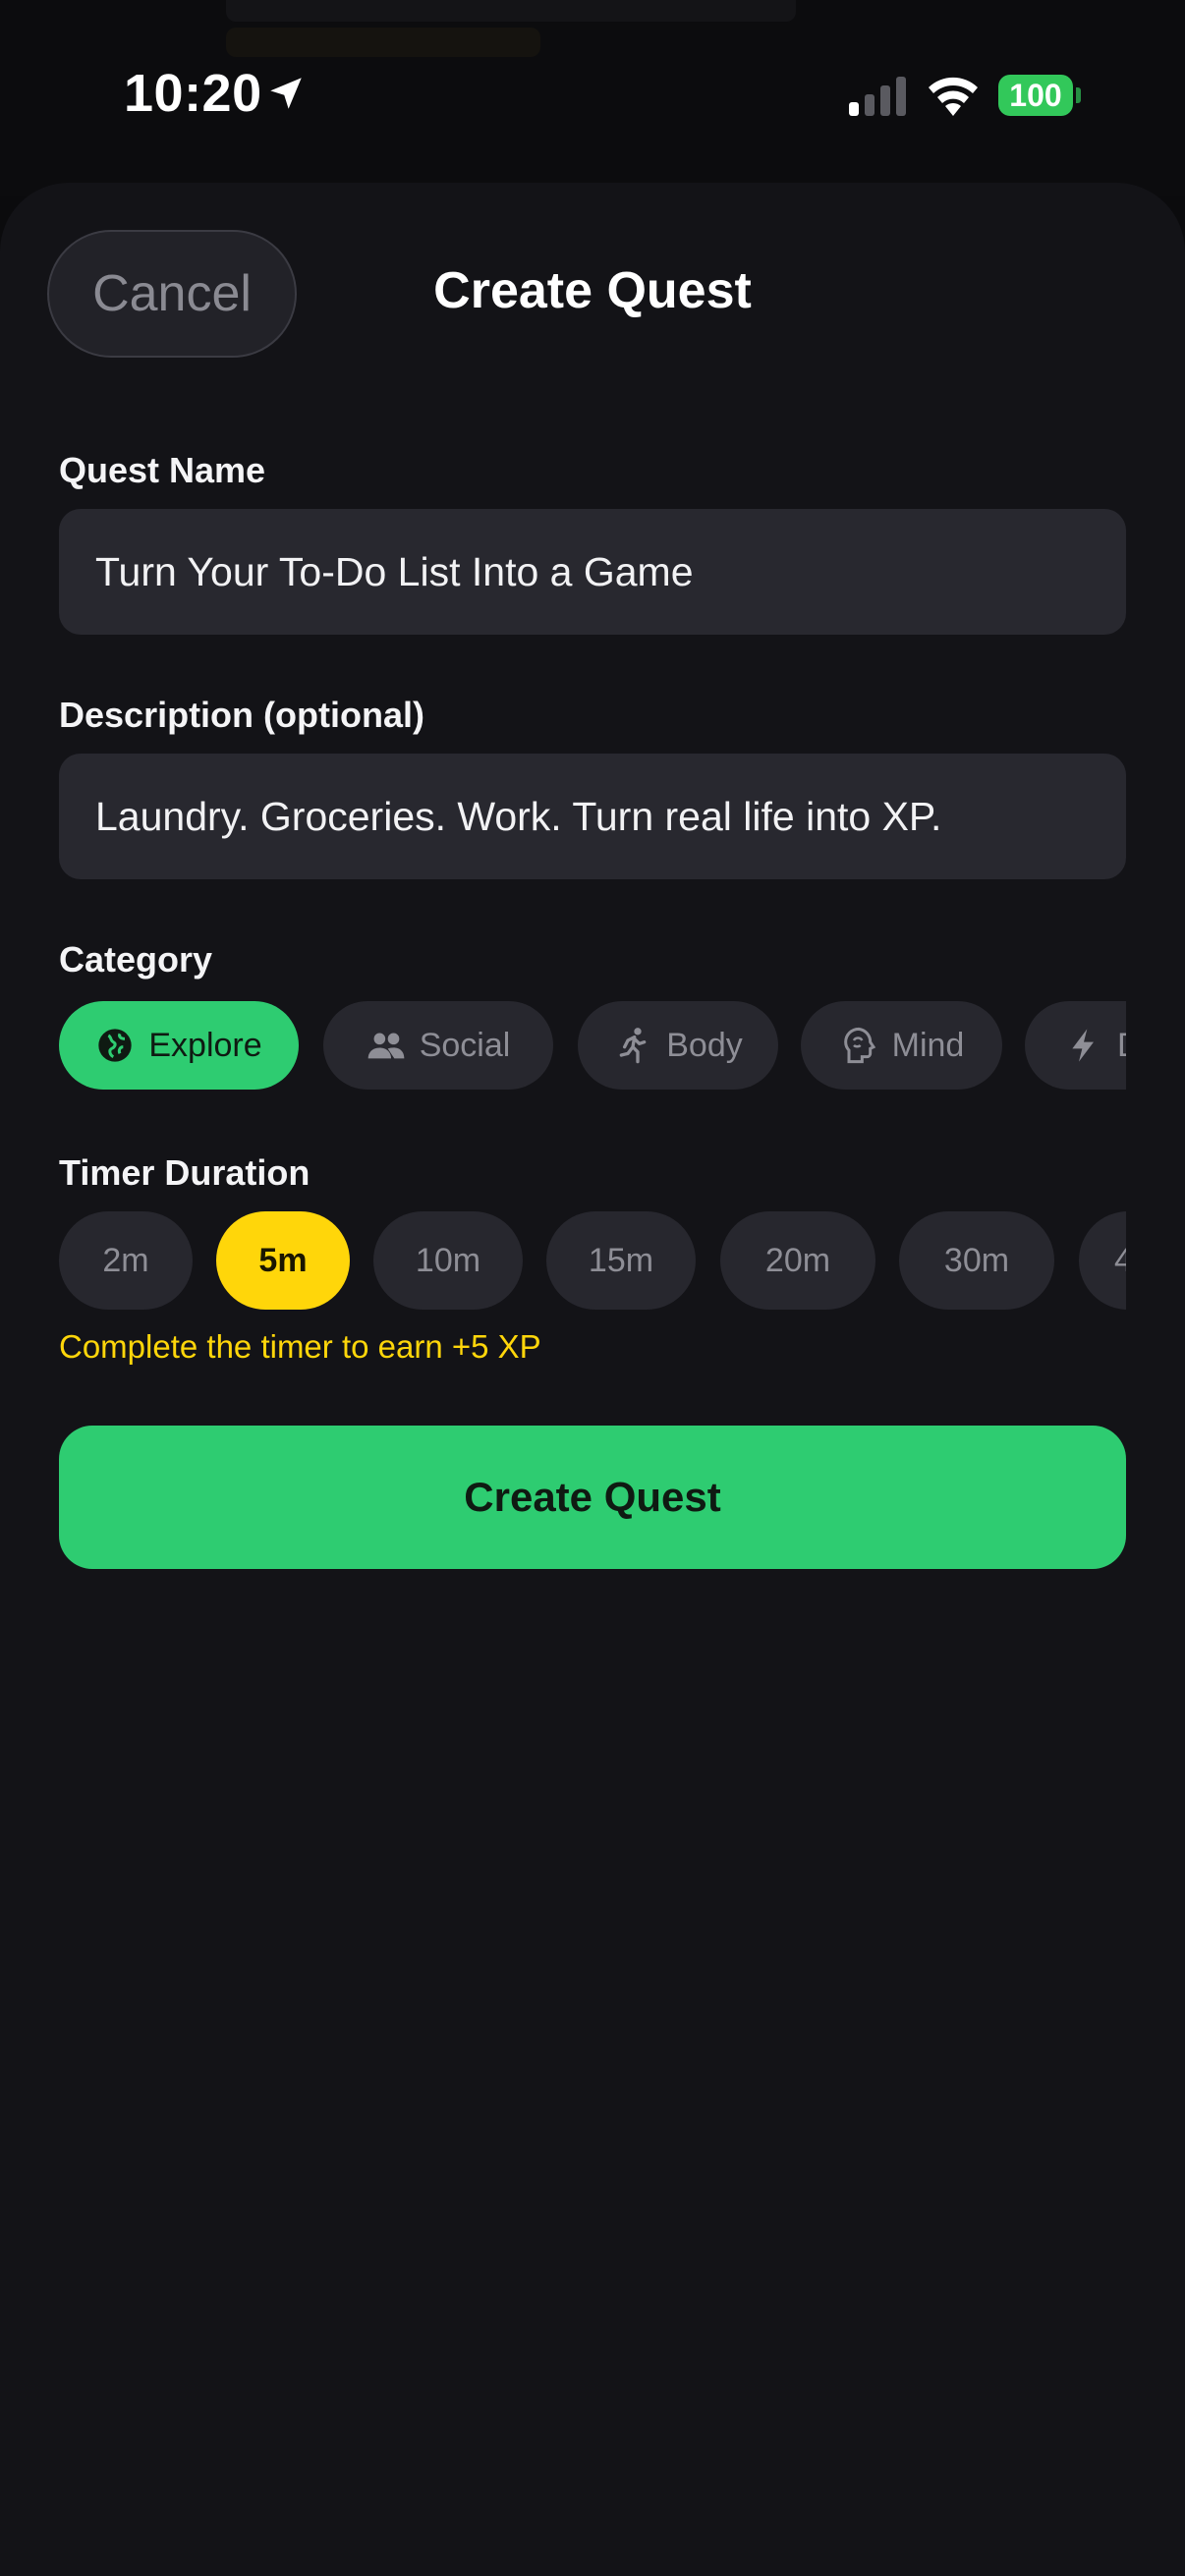  I want to click on create-quest-button: Create Quest, so click(592, 1497).